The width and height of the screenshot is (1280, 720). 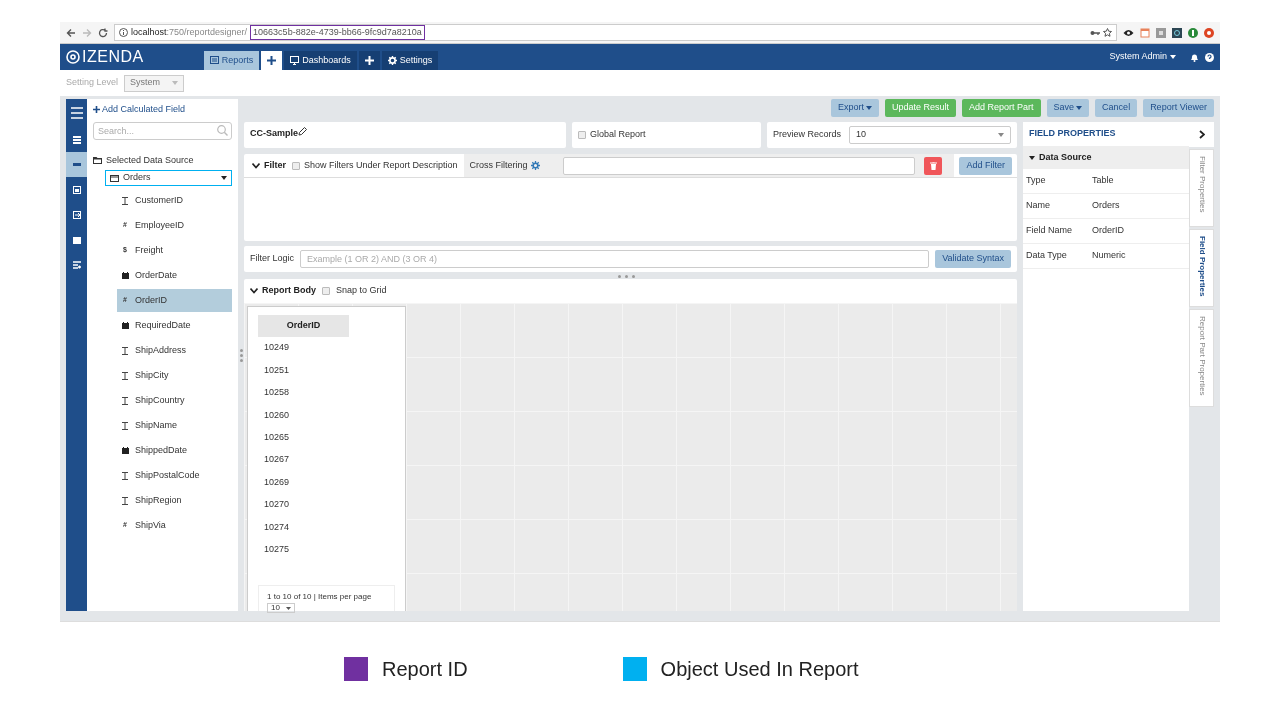 What do you see at coordinates (174, 475) in the screenshot?
I see `field-item: ShipPostalCode` at bounding box center [174, 475].